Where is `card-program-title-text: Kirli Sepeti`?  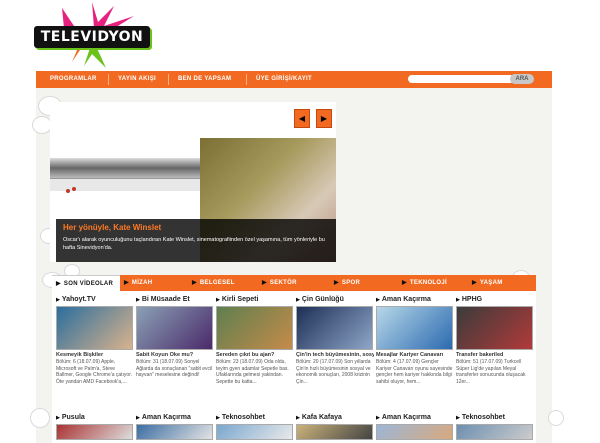 card-program-title-text: Kirli Sepeti is located at coordinates (240, 299).